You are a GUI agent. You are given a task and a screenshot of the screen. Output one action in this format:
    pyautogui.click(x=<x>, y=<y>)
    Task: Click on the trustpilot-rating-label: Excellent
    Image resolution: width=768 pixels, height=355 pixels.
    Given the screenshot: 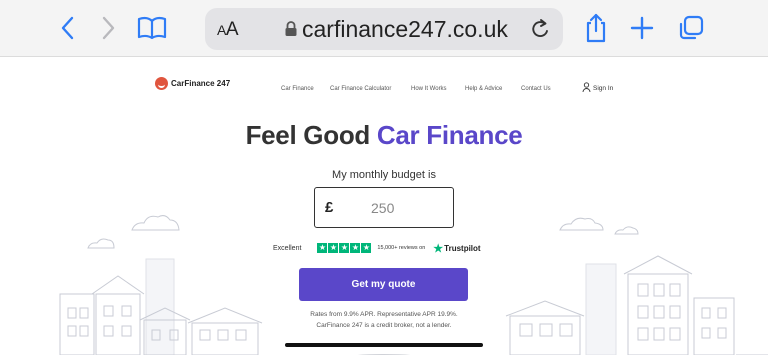 What is the action you would take?
    pyautogui.click(x=287, y=248)
    